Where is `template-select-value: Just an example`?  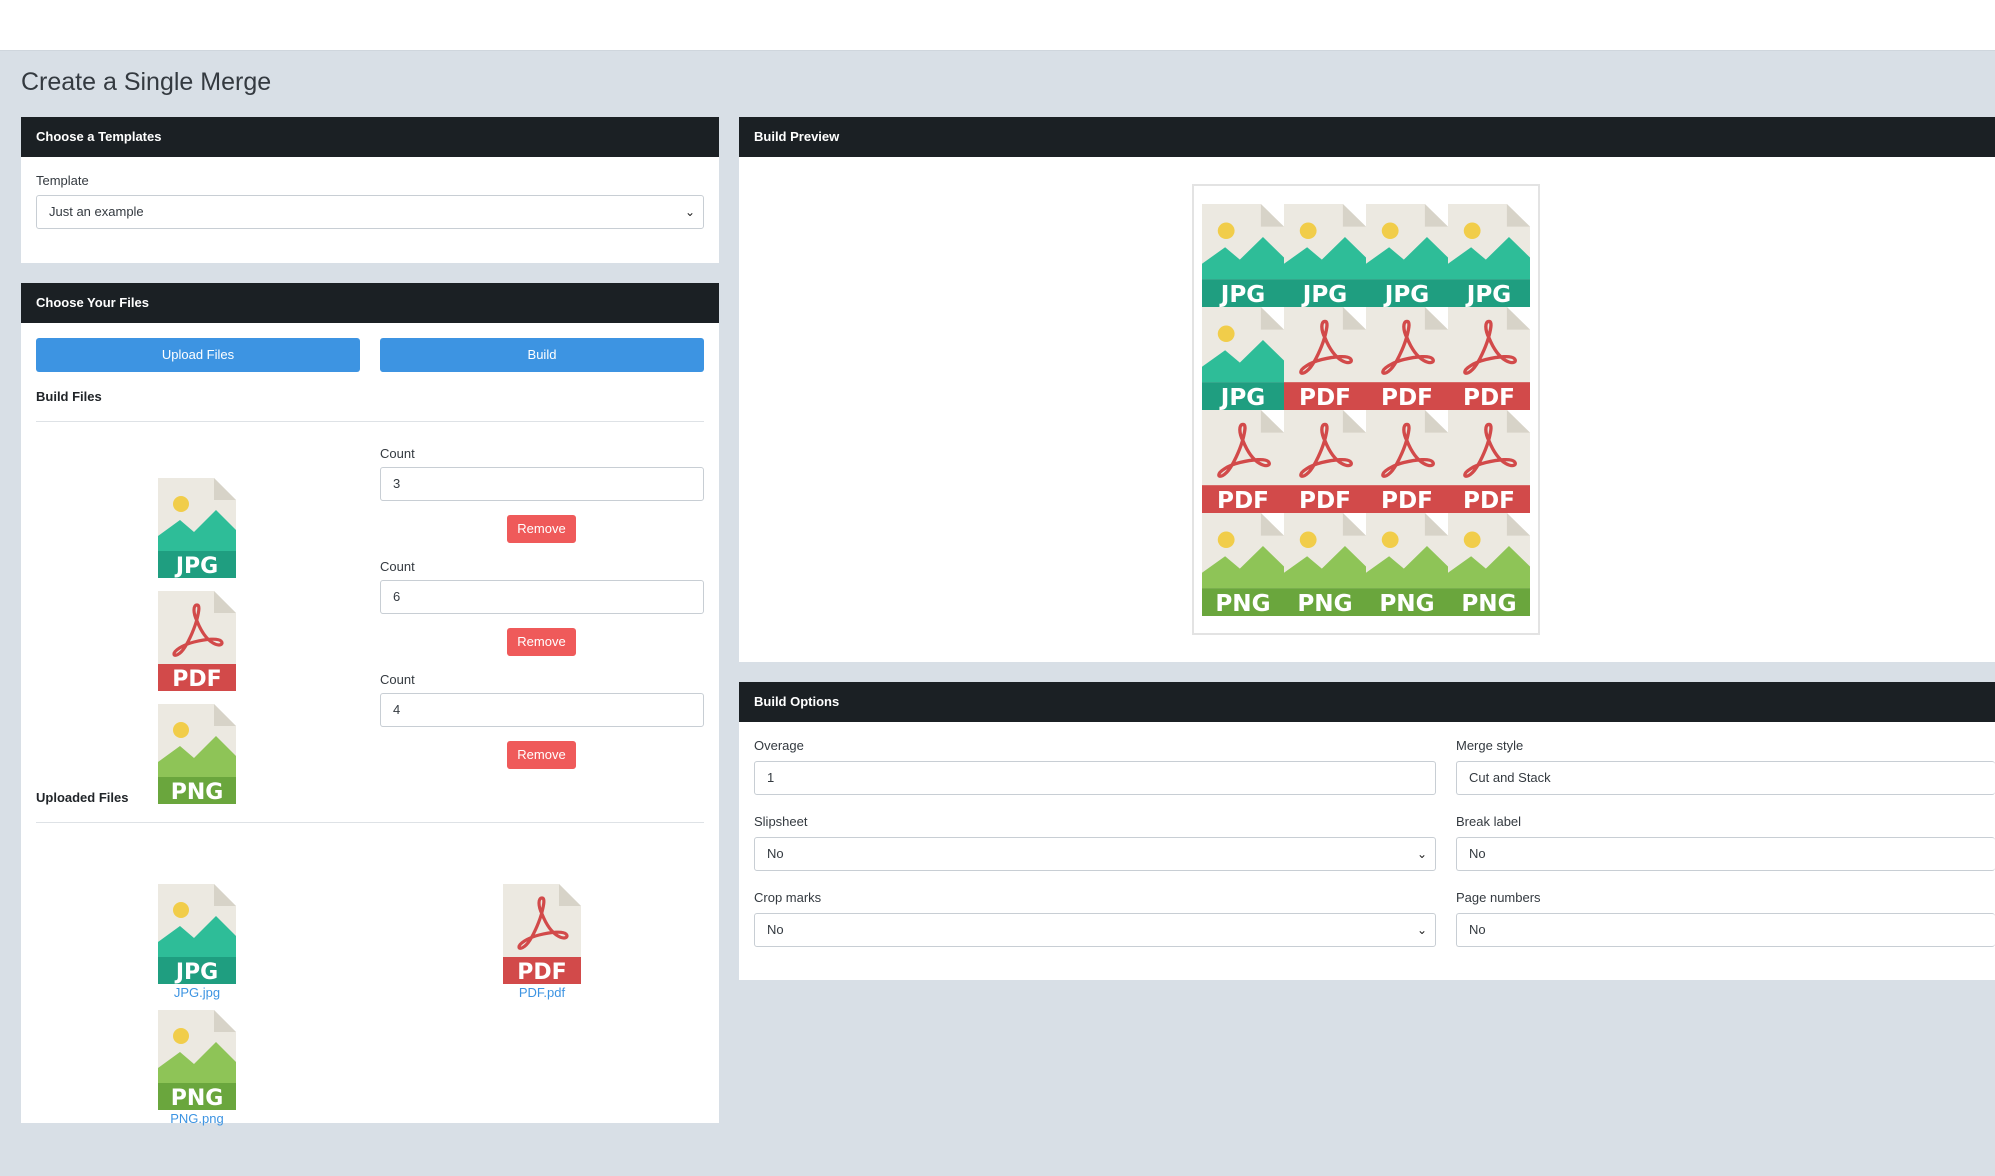
template-select-value: Just an example is located at coordinates (96, 211).